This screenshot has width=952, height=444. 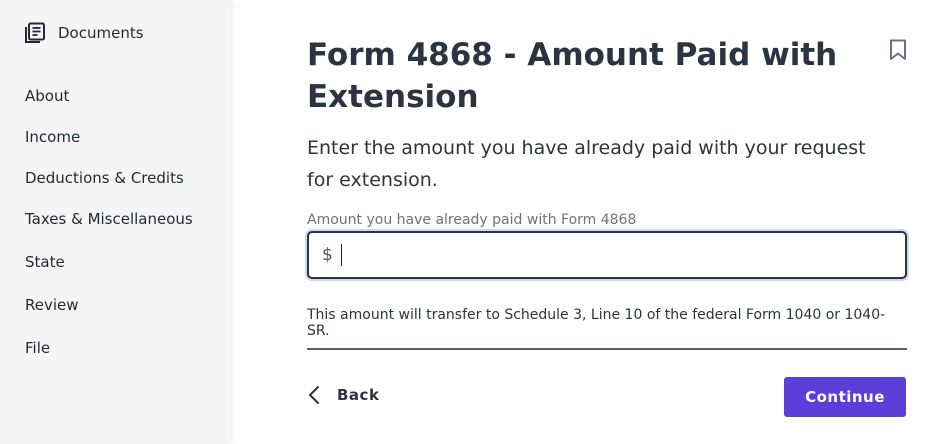 What do you see at coordinates (35, 32) in the screenshot?
I see `documents-icon` at bounding box center [35, 32].